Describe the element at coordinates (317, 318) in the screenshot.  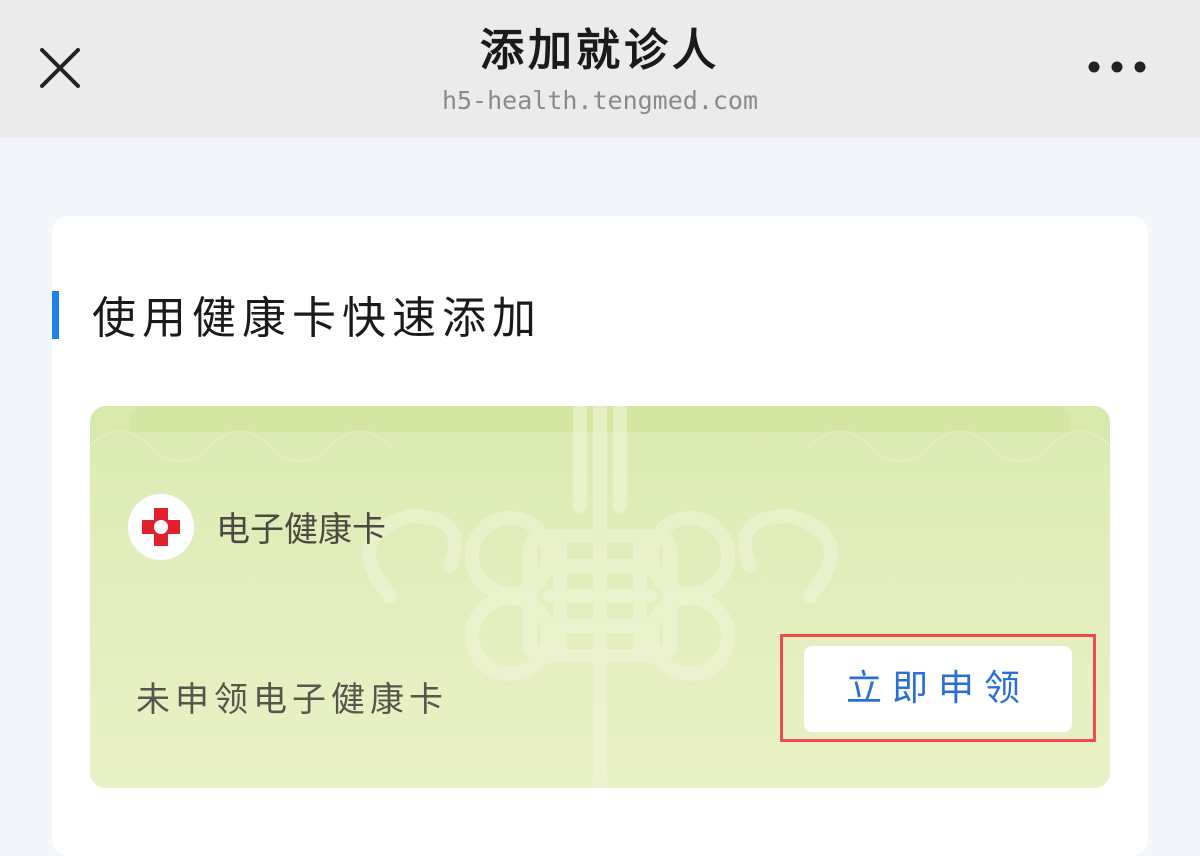
I see `section-title: 使用健康卡快速添加` at that location.